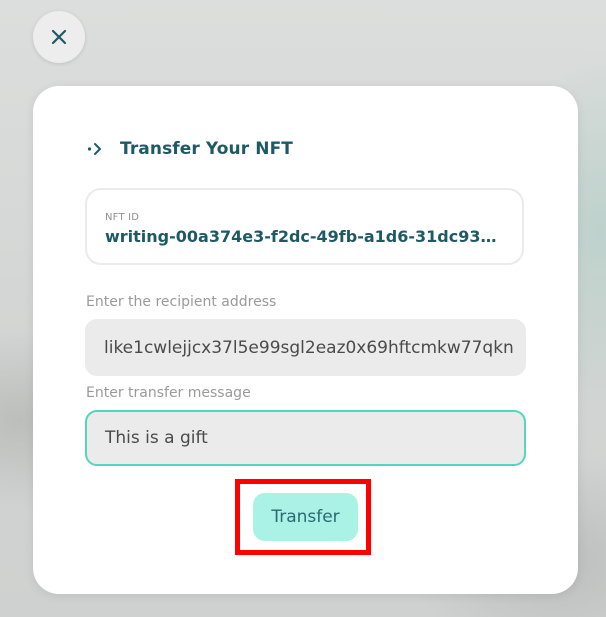  Describe the element at coordinates (168, 393) in the screenshot. I see `transfer-message-label: Enter transfer message` at that location.